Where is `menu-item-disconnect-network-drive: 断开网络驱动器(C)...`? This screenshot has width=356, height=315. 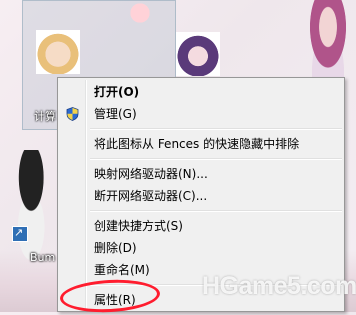
menu-item-disconnect-network-drive: 断开网络驱动器(C)... is located at coordinates (201, 196).